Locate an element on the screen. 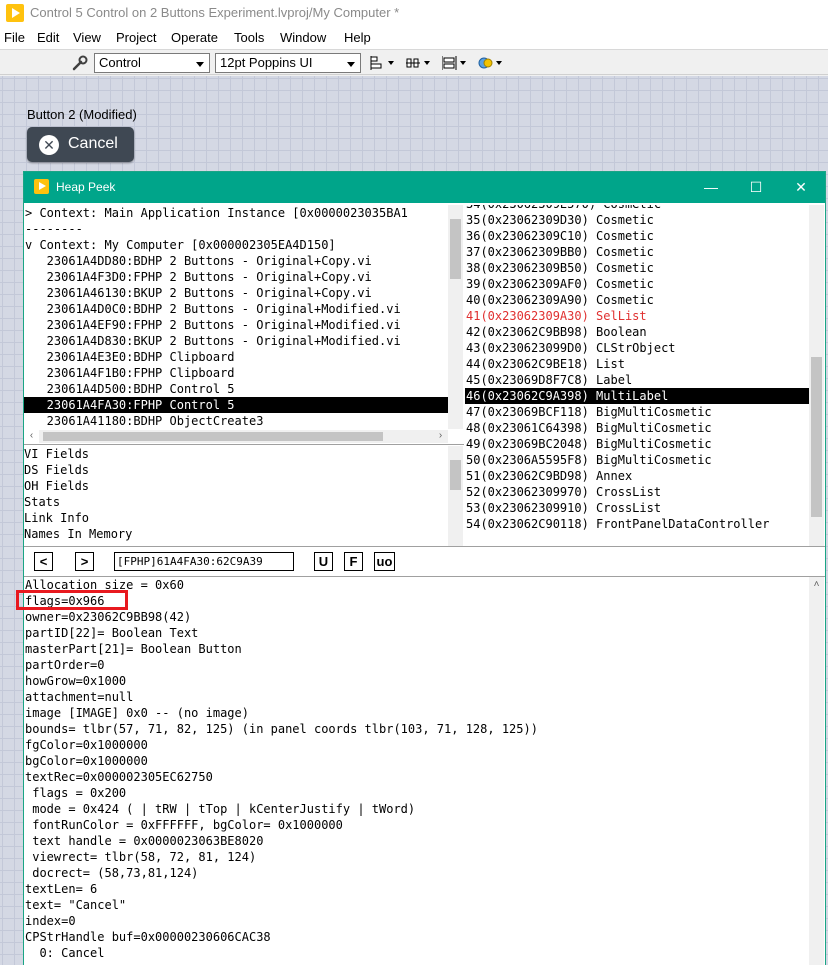 The image size is (828, 965). detail-line: textRec=0x000002305EC62750 is located at coordinates (119, 777).